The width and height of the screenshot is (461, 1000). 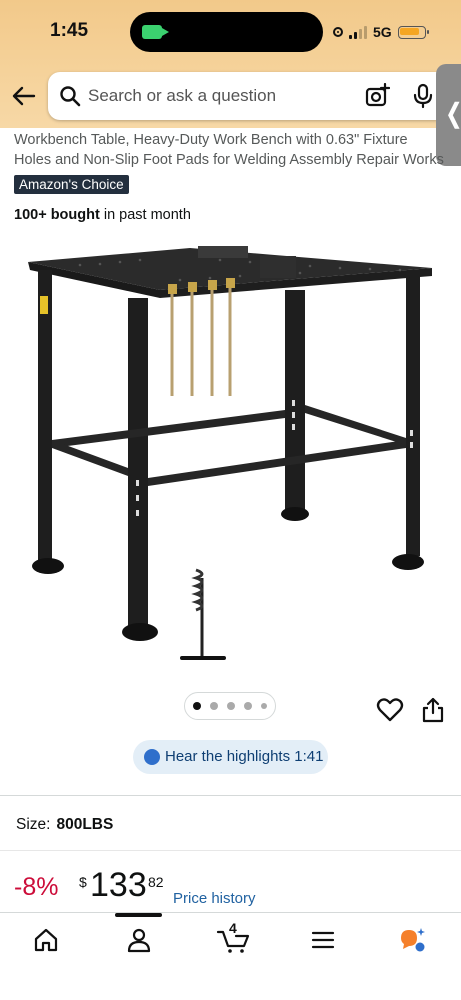 What do you see at coordinates (36, 887) in the screenshot?
I see `discount-percent: -8%` at bounding box center [36, 887].